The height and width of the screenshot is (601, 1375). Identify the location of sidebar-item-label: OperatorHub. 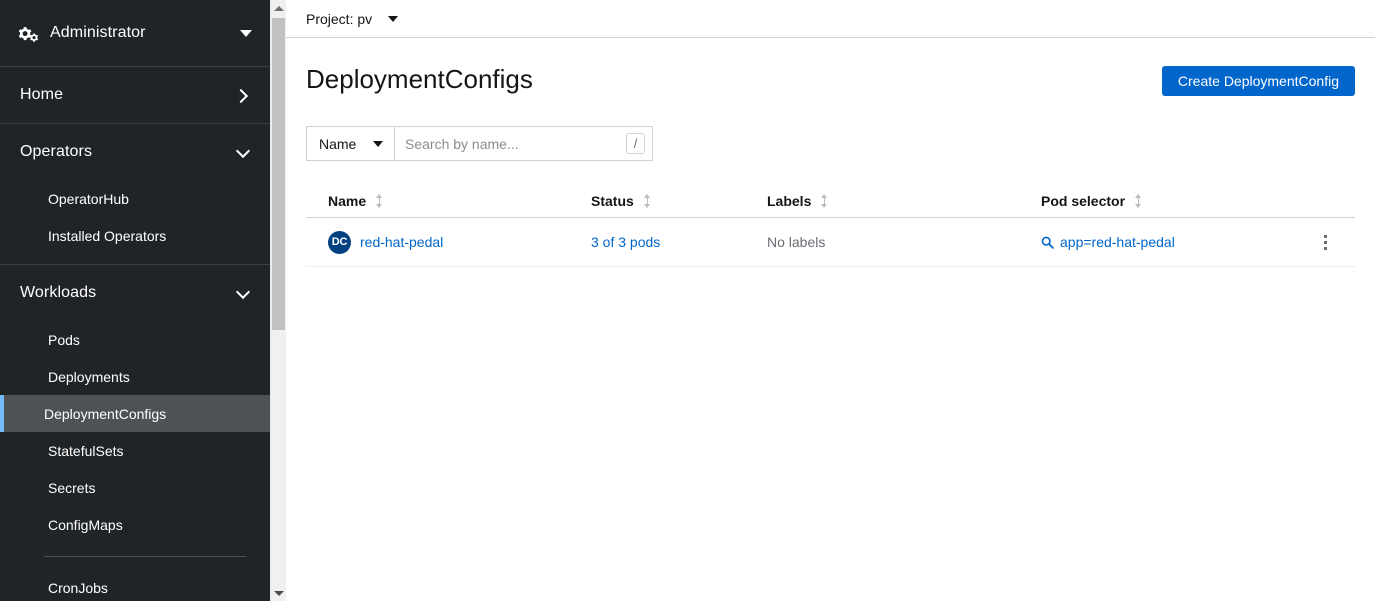
(88, 198).